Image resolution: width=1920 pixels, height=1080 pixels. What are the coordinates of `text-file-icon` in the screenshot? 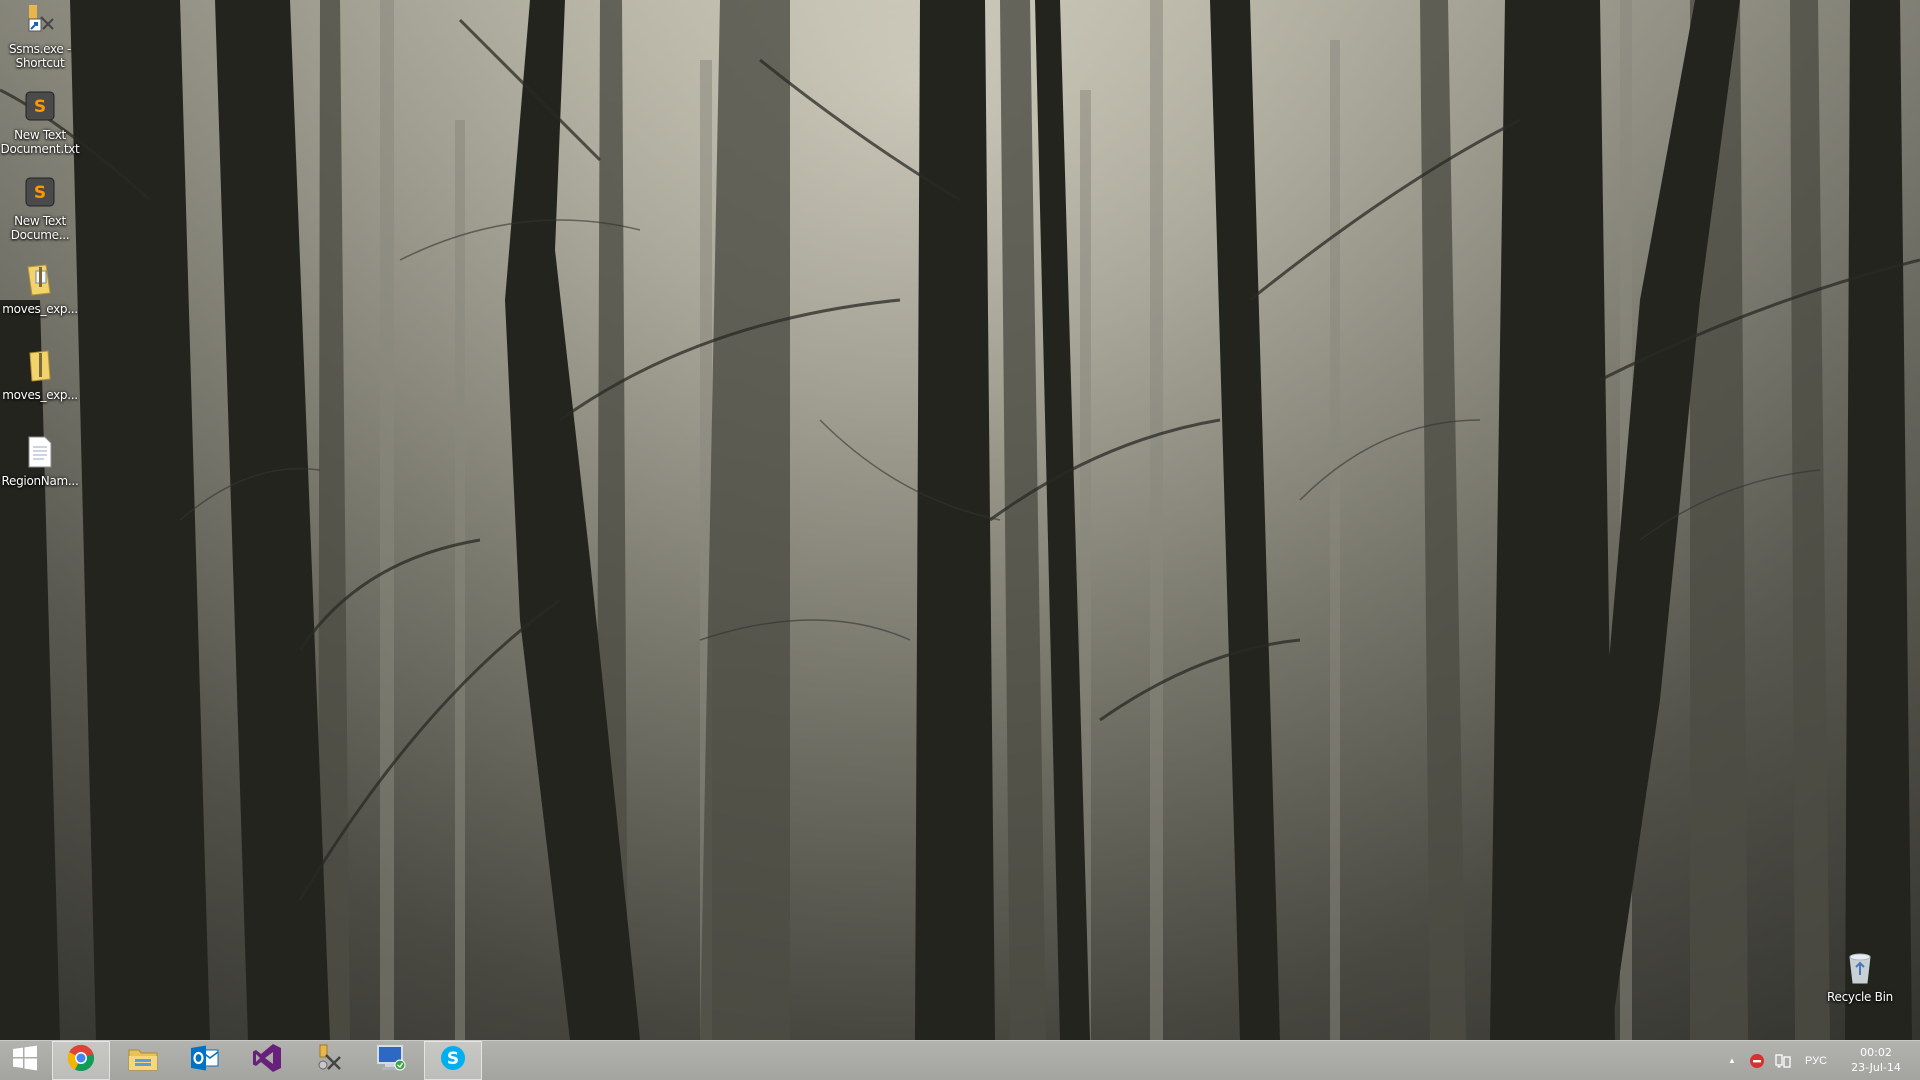 It's located at (40, 452).